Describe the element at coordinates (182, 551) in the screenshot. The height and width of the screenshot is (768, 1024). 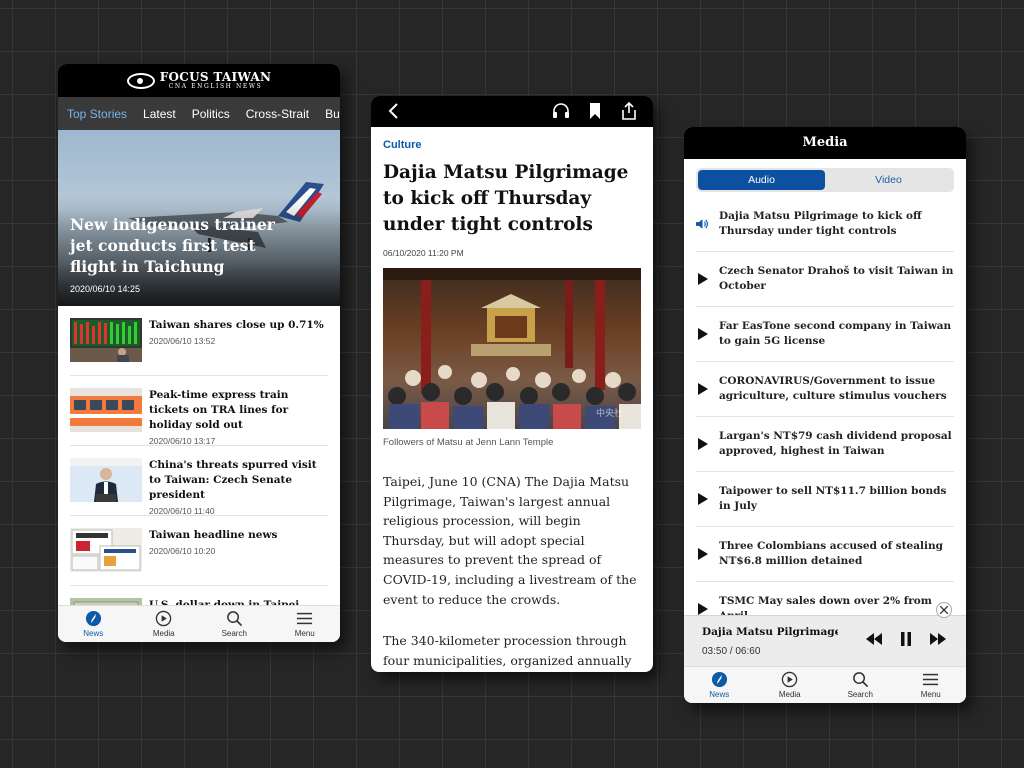
I see `list-item-date: 2020/06/10 10:20` at that location.